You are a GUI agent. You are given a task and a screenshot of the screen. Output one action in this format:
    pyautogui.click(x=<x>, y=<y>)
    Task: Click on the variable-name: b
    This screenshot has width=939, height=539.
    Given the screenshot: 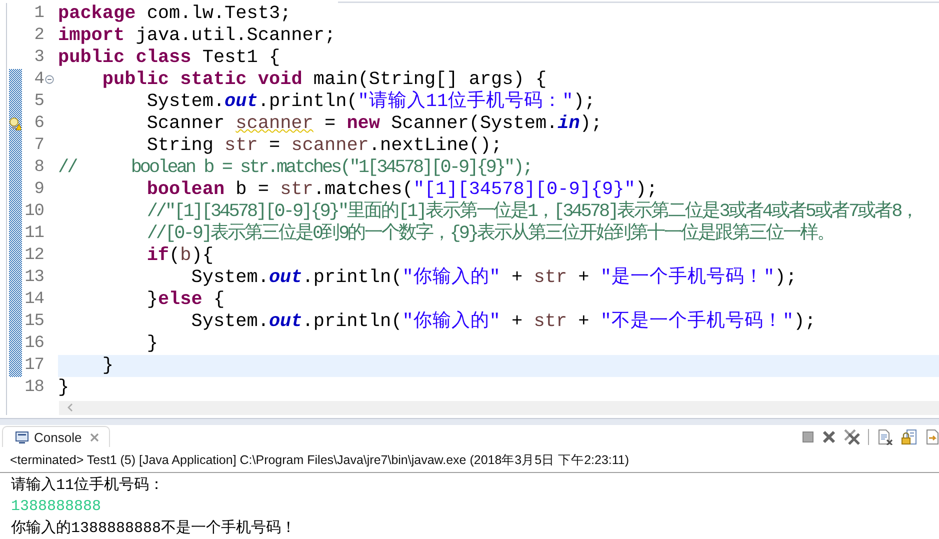 What is the action you would take?
    pyautogui.click(x=186, y=255)
    